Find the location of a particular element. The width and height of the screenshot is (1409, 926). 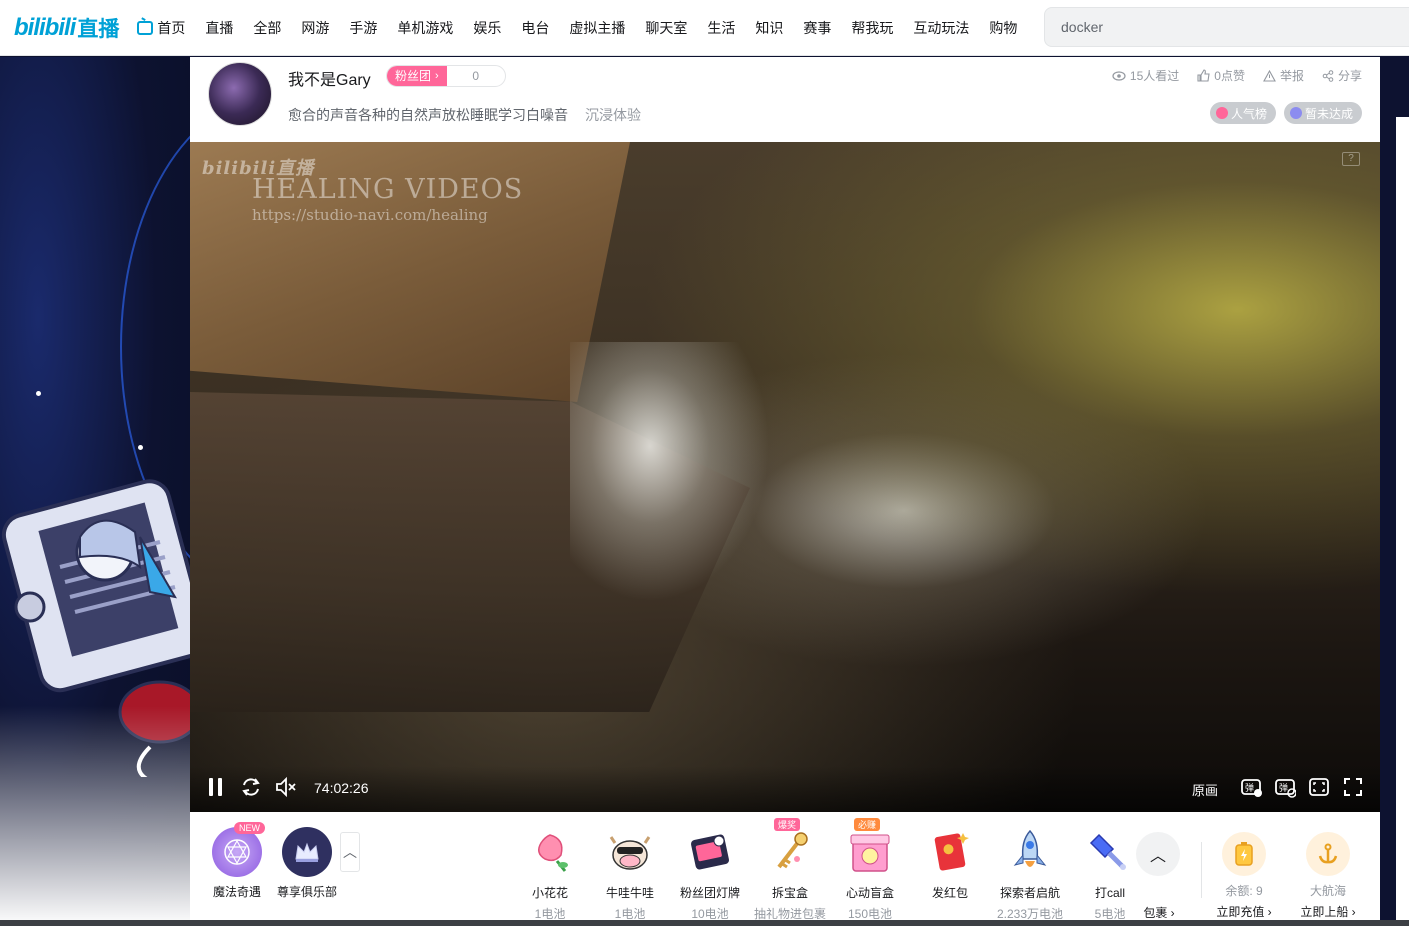

collapse-button: ︿ is located at coordinates (350, 852).